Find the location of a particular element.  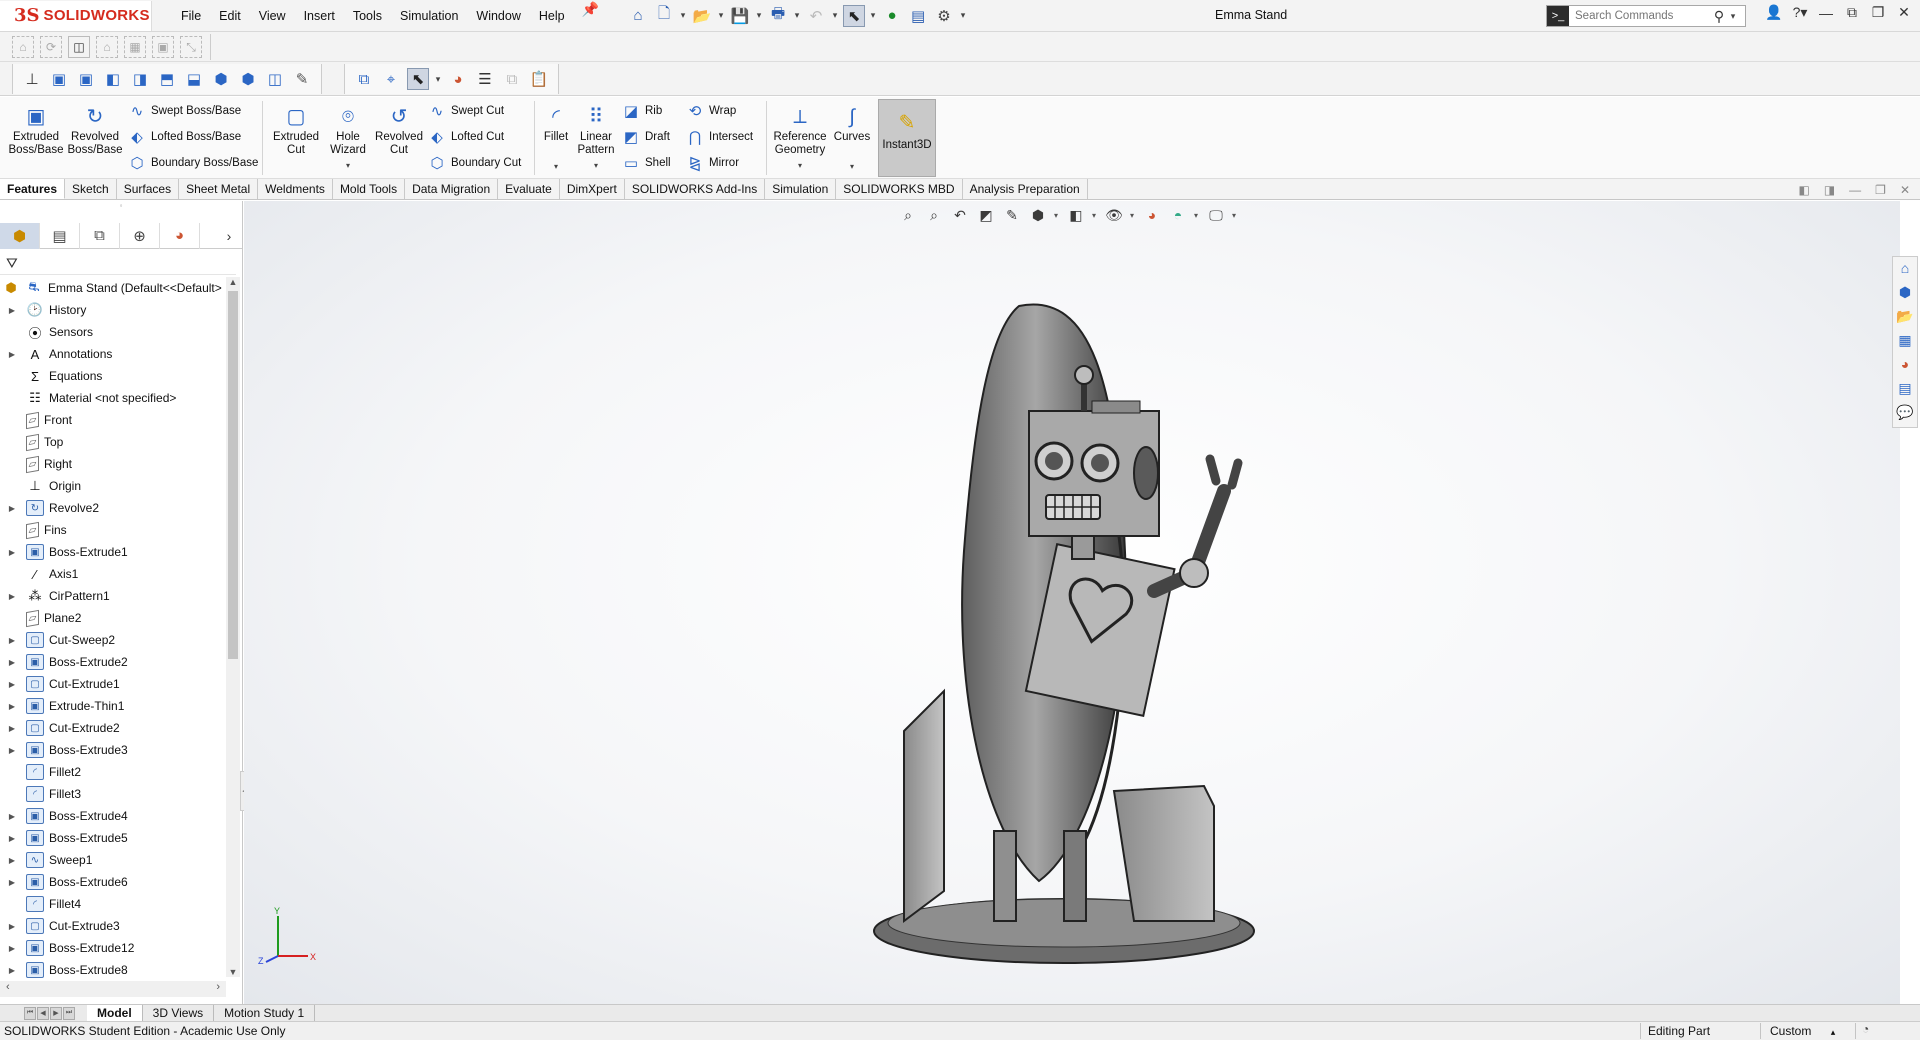

draft-button: ◩ Draft is located at coordinates (646, 136).